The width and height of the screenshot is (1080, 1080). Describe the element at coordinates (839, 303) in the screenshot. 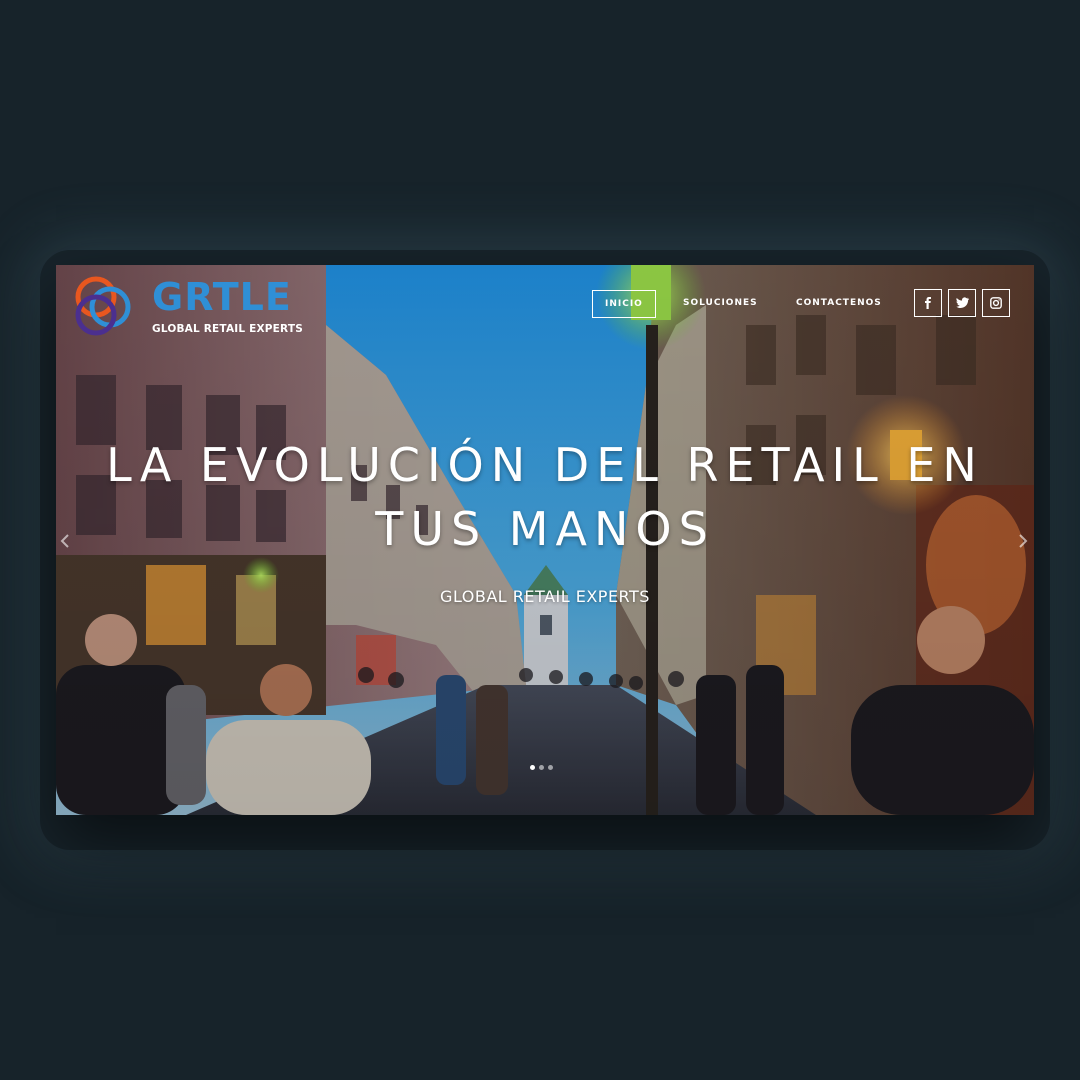

I see `nav-item-contactenos: CONTACTENOS` at that location.